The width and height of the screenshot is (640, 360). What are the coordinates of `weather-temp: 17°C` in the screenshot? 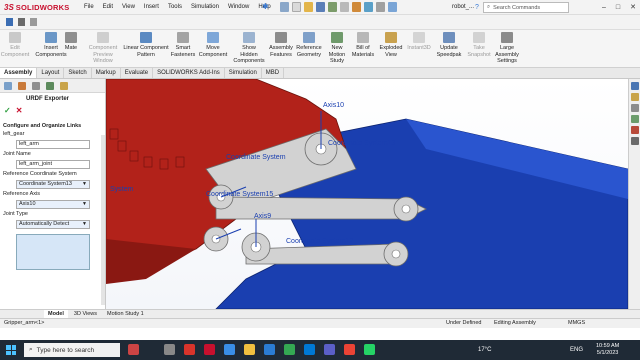 It's located at (484, 350).